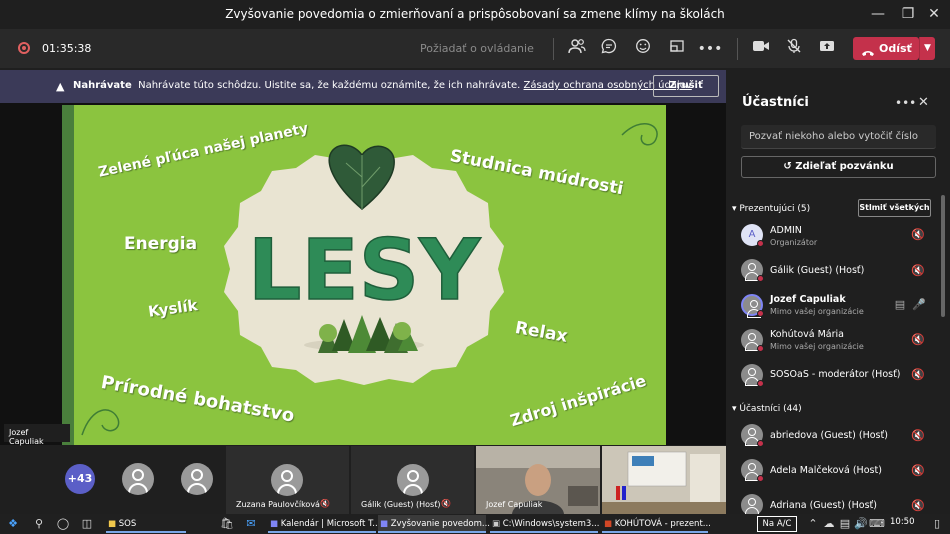 Image resolution: width=950 pixels, height=534 pixels. I want to click on invite-search-input: Pozvať niekoho alebo vytočiť číslo, so click(838, 137).